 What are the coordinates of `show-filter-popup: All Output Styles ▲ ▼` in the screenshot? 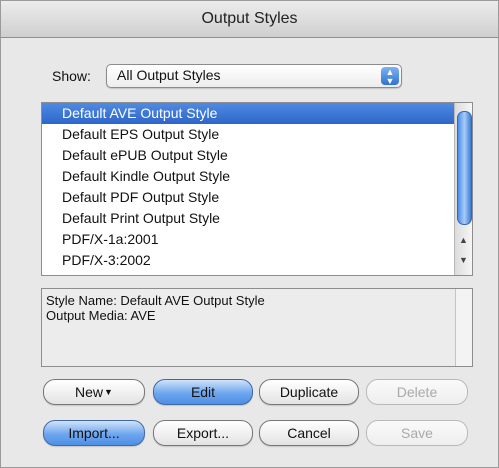 It's located at (254, 76).